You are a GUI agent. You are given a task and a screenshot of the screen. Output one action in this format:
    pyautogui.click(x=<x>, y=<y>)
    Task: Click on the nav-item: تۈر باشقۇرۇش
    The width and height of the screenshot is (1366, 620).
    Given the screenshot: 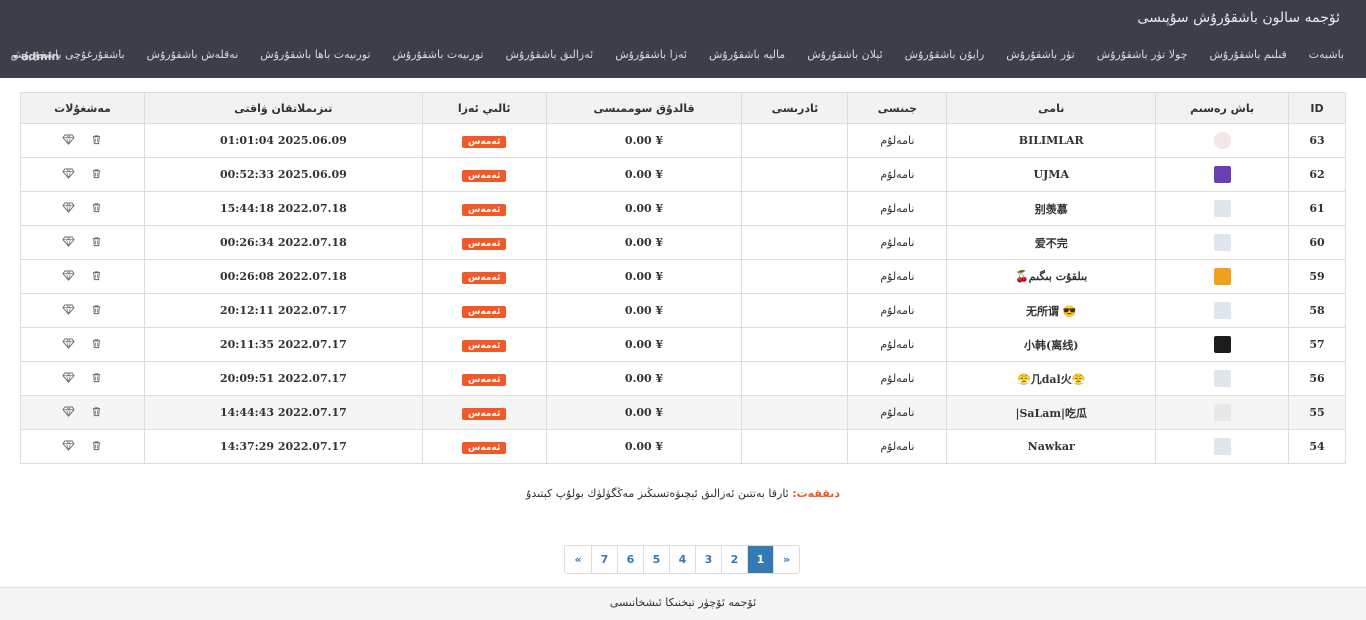 What is the action you would take?
    pyautogui.click(x=1040, y=54)
    